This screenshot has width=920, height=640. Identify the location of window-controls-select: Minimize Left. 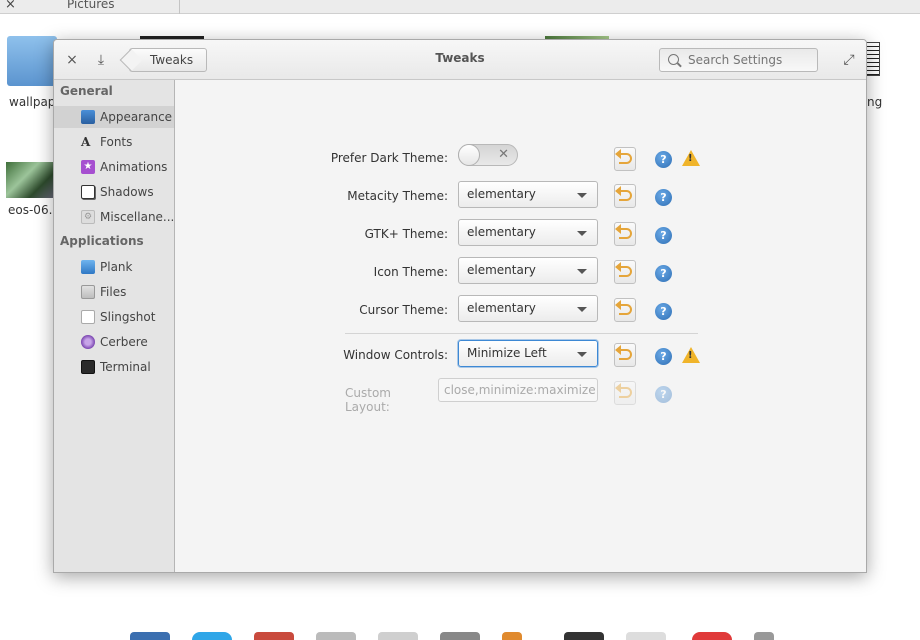
(528, 353).